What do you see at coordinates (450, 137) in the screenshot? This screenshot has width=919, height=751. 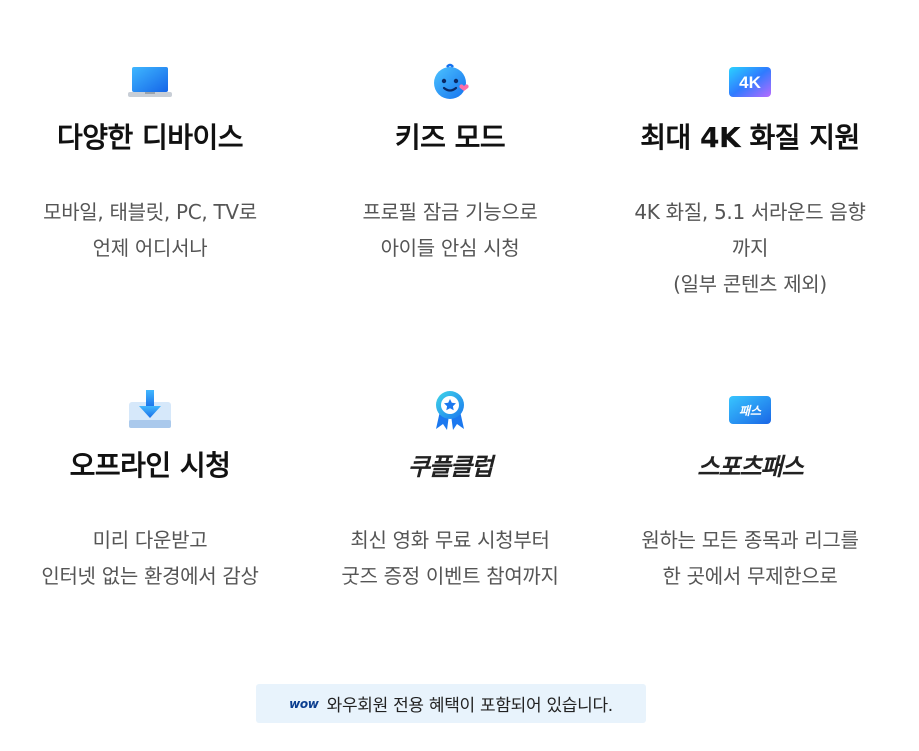 I see `feature-title: 키즈 모드` at bounding box center [450, 137].